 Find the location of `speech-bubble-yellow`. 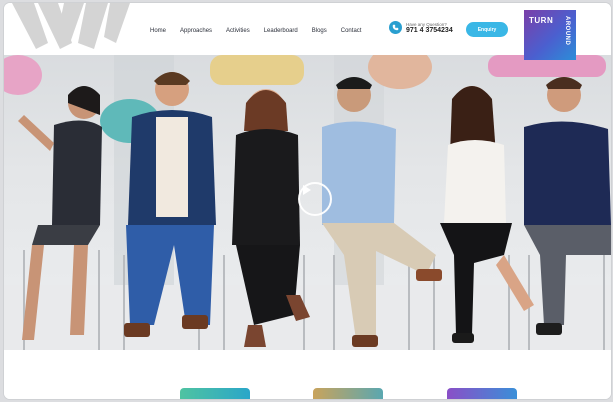

speech-bubble-yellow is located at coordinates (257, 70).